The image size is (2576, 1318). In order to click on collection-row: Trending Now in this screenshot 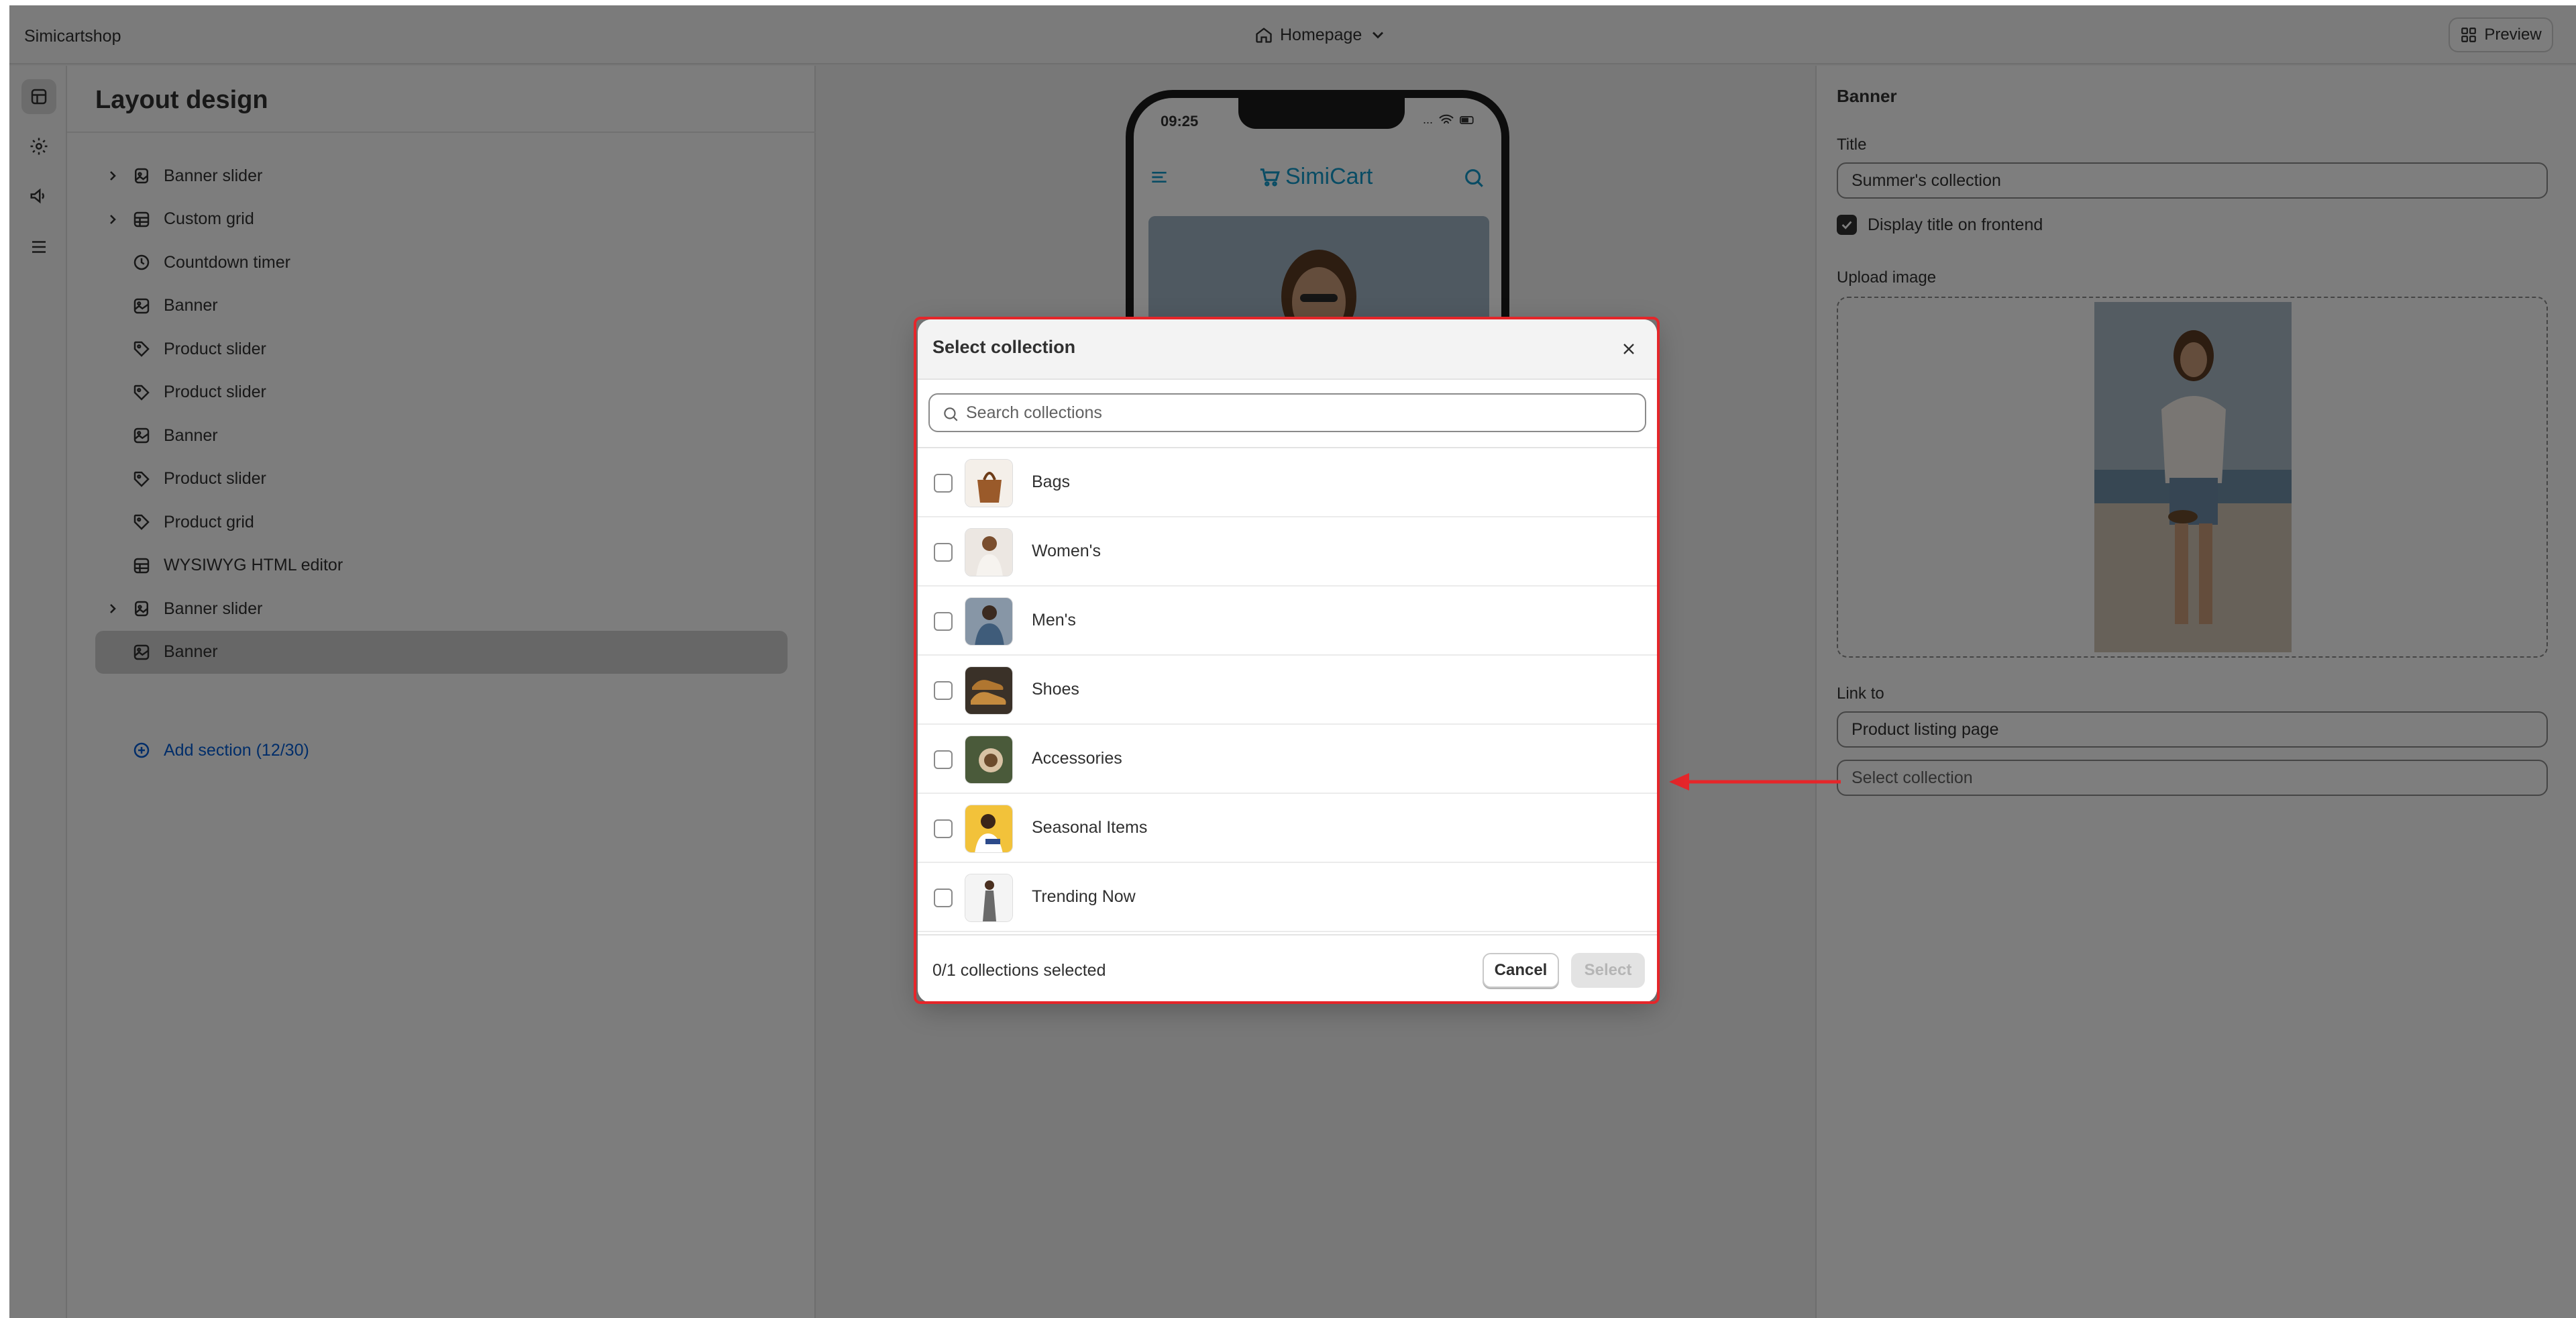, I will do `click(1287, 897)`.